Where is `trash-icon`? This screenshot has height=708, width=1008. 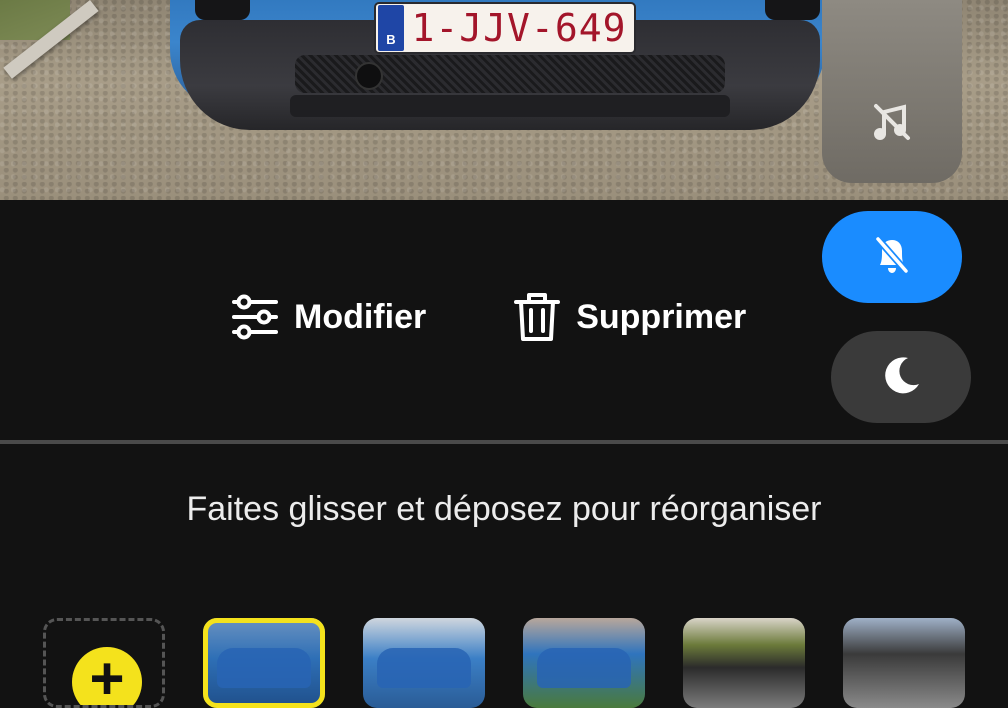
trash-icon is located at coordinates (537, 317).